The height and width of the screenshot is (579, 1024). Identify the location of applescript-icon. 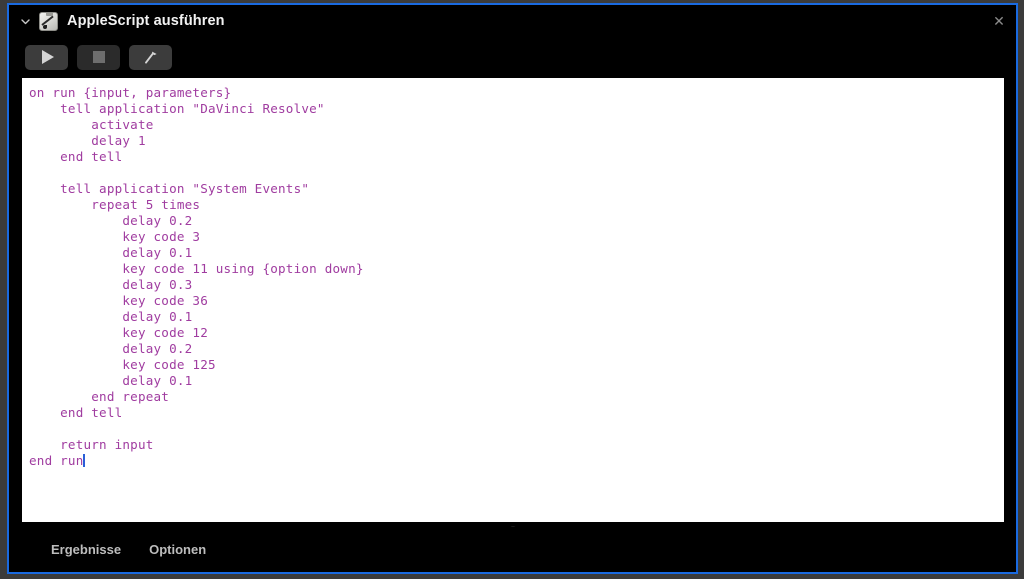
(48, 21).